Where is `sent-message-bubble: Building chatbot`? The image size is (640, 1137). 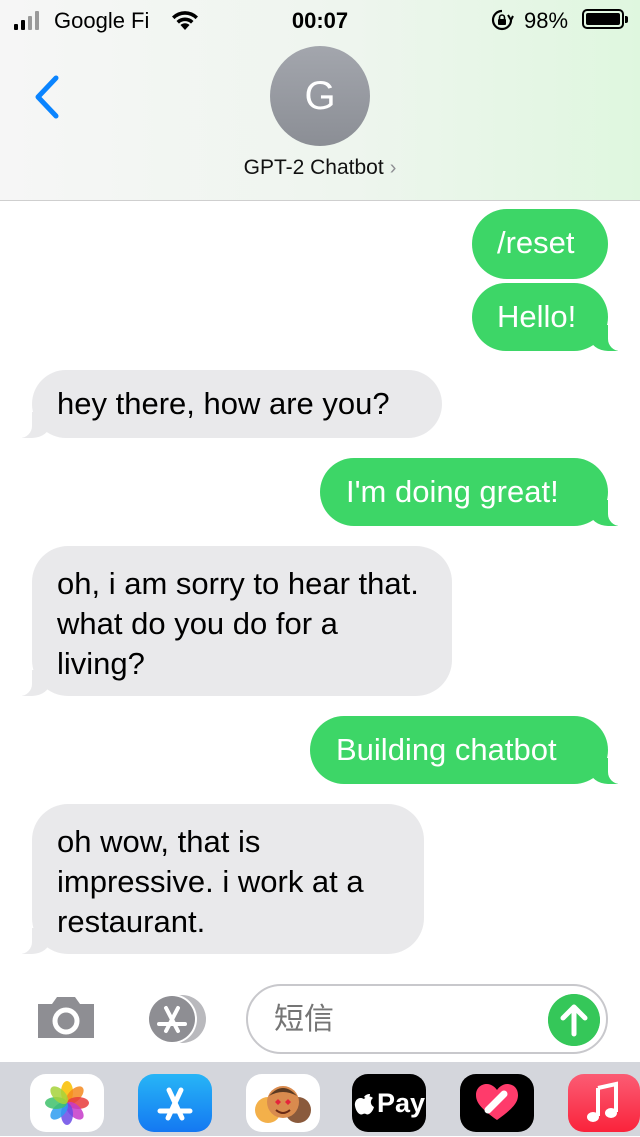
sent-message-bubble: Building chatbot is located at coordinates (472, 750).